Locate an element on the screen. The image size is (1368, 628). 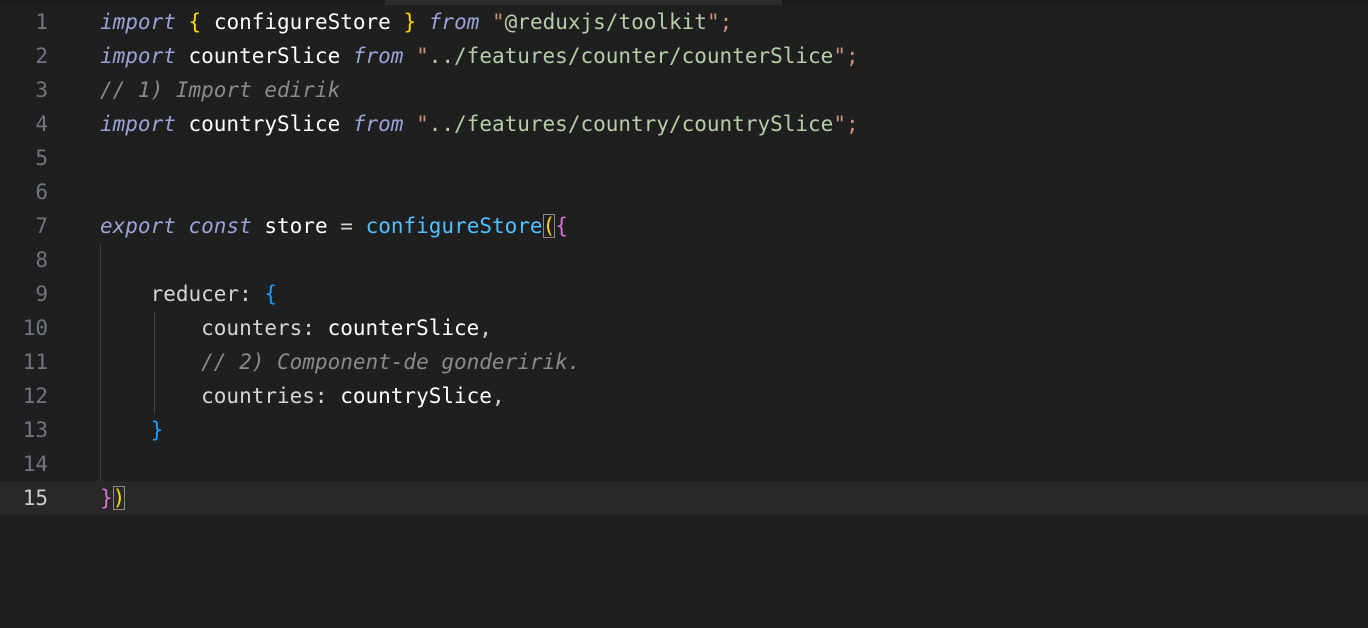
code-line: 12 countries: countrySlice, is located at coordinates (684, 396).